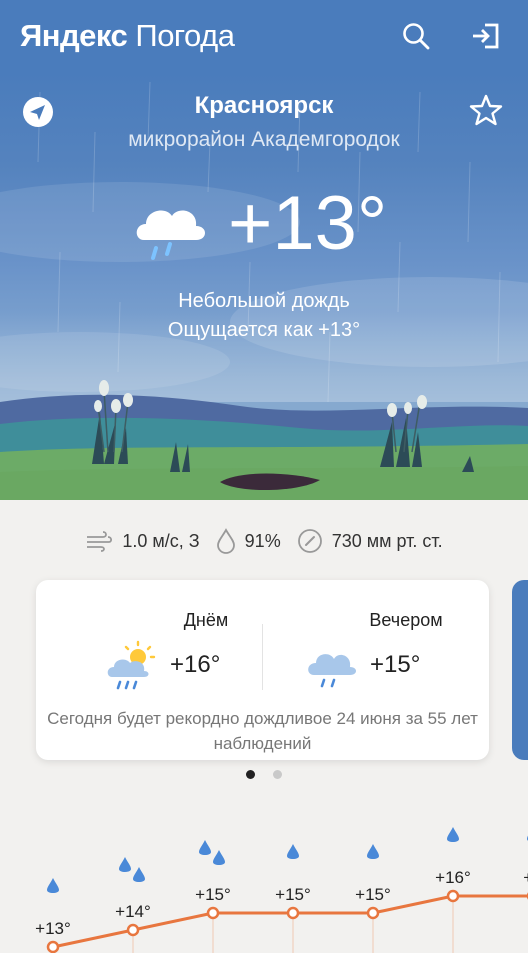 The height and width of the screenshot is (953, 528). What do you see at coordinates (309, 541) in the screenshot?
I see `pressure-gauge-icon` at bounding box center [309, 541].